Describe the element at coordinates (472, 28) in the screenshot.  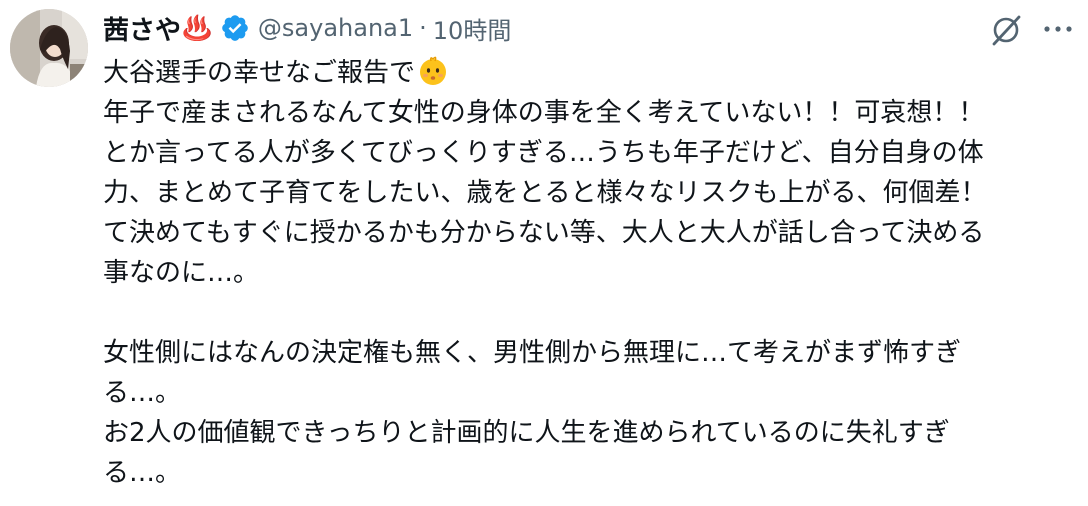
I see `timestamp: 10時間` at that location.